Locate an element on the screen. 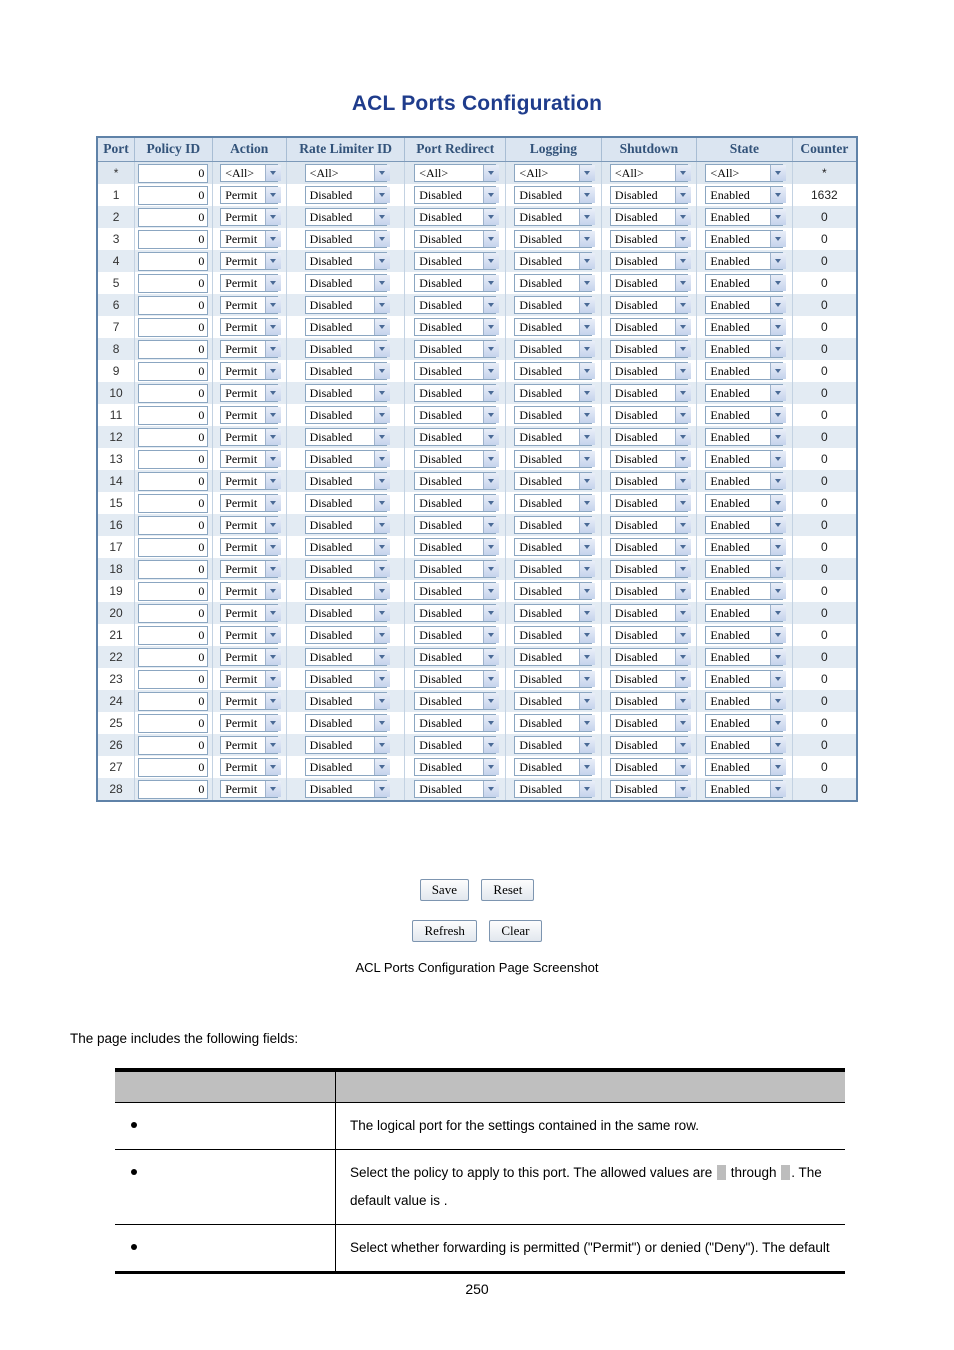 This screenshot has height=1350, width=954. port-redirect-select: <All> is located at coordinates (457, 173).